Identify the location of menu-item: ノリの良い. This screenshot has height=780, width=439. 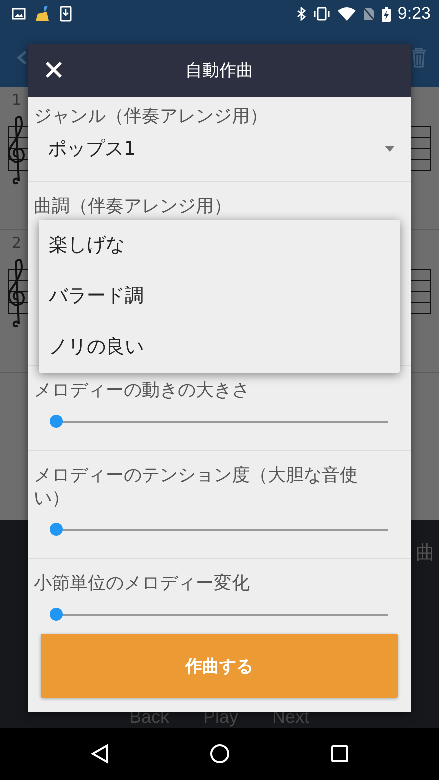
(219, 347).